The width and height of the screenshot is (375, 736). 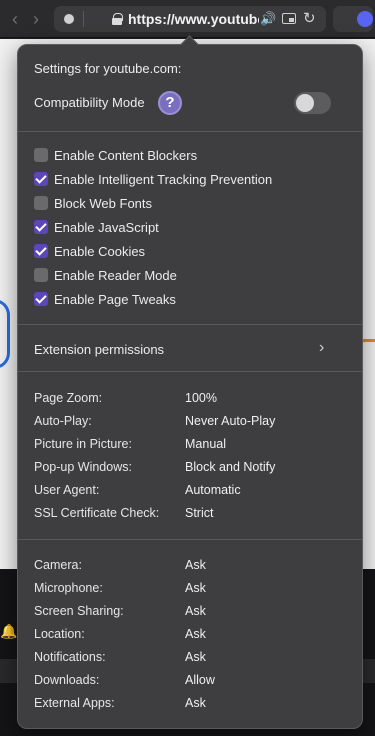 What do you see at coordinates (193, 19) in the screenshot?
I see `url-text: https://www.youtube.com` at bounding box center [193, 19].